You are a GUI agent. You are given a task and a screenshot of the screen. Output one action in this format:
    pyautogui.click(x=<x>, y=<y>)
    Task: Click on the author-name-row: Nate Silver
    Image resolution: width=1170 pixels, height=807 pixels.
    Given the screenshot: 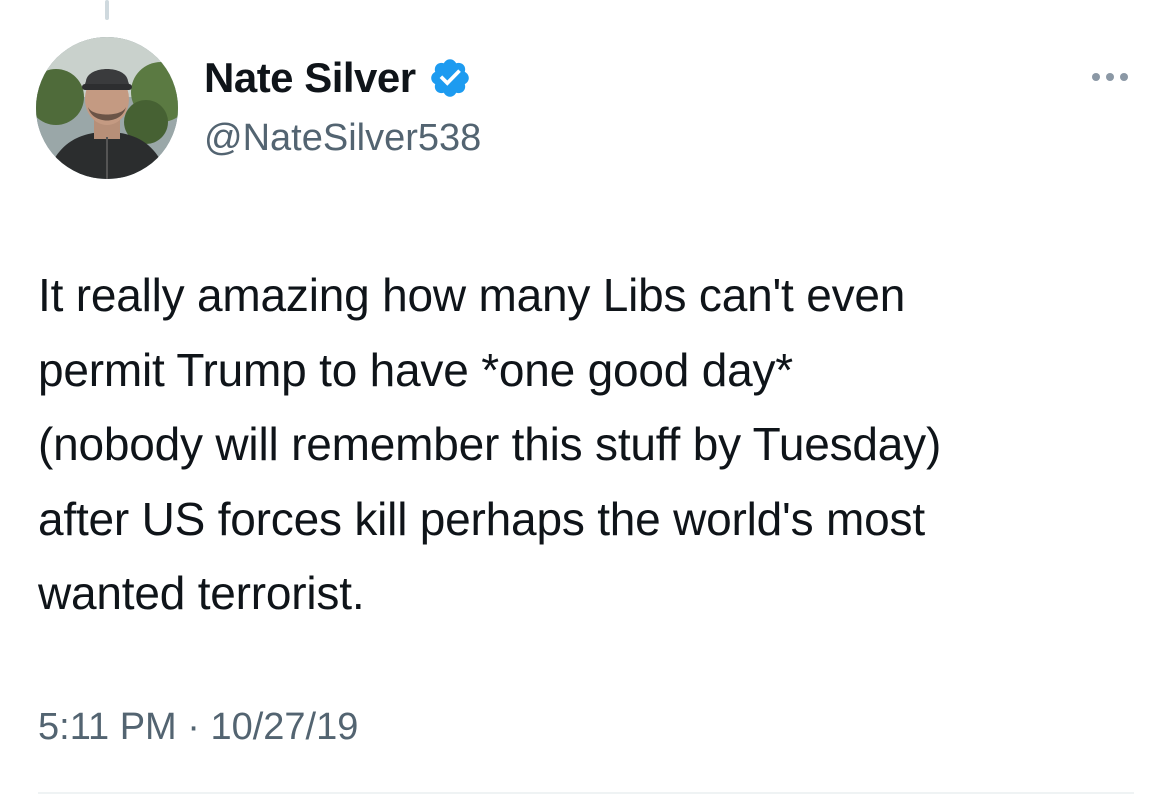 What is the action you would take?
    pyautogui.click(x=338, y=78)
    